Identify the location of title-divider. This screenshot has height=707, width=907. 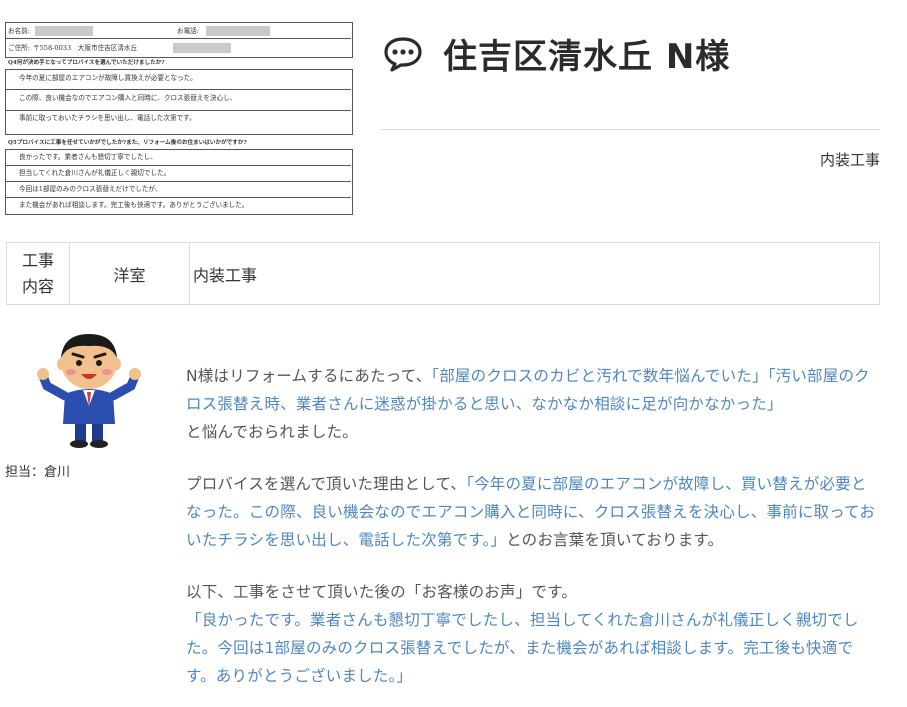
(630, 129).